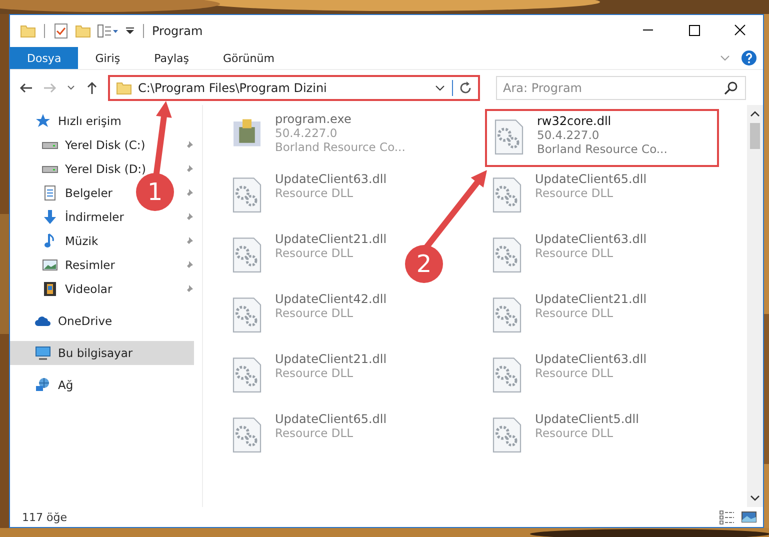 Image resolution: width=769 pixels, height=537 pixels. What do you see at coordinates (50, 217) in the screenshot?
I see `download-arrow-icon` at bounding box center [50, 217].